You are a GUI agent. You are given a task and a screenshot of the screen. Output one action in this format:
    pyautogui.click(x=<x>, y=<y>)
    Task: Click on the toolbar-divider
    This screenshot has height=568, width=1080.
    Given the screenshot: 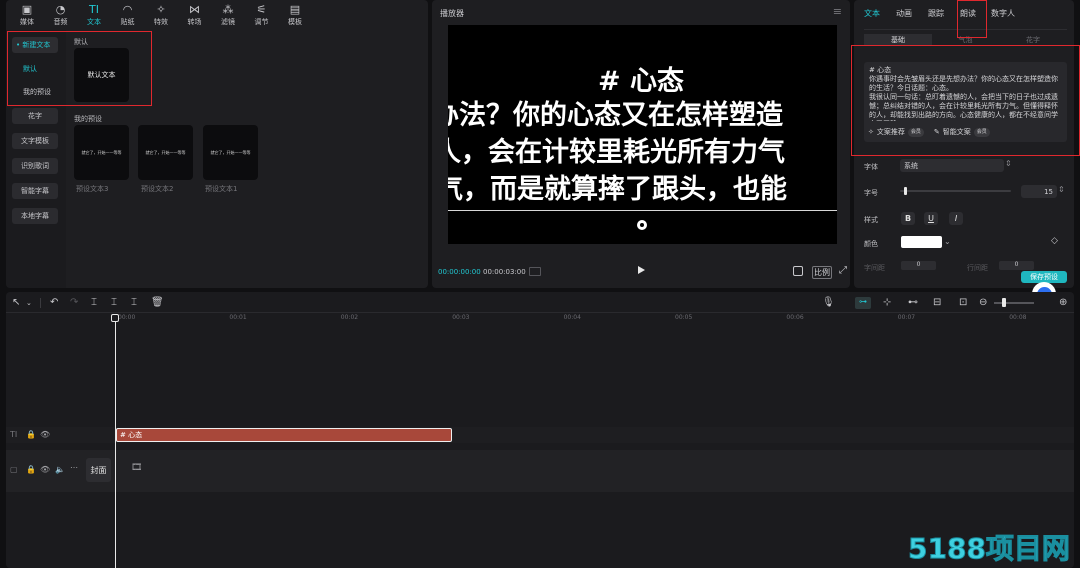 What is the action you would take?
    pyautogui.click(x=40, y=303)
    